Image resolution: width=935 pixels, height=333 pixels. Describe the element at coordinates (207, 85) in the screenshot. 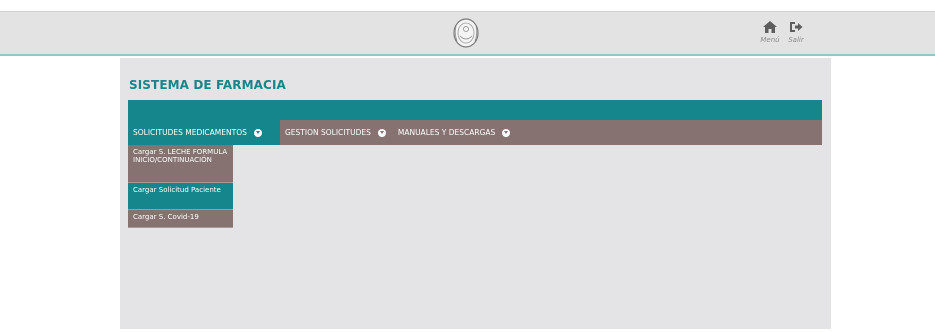

I see `page-title: SISTEMA DE FARMACIA` at that location.